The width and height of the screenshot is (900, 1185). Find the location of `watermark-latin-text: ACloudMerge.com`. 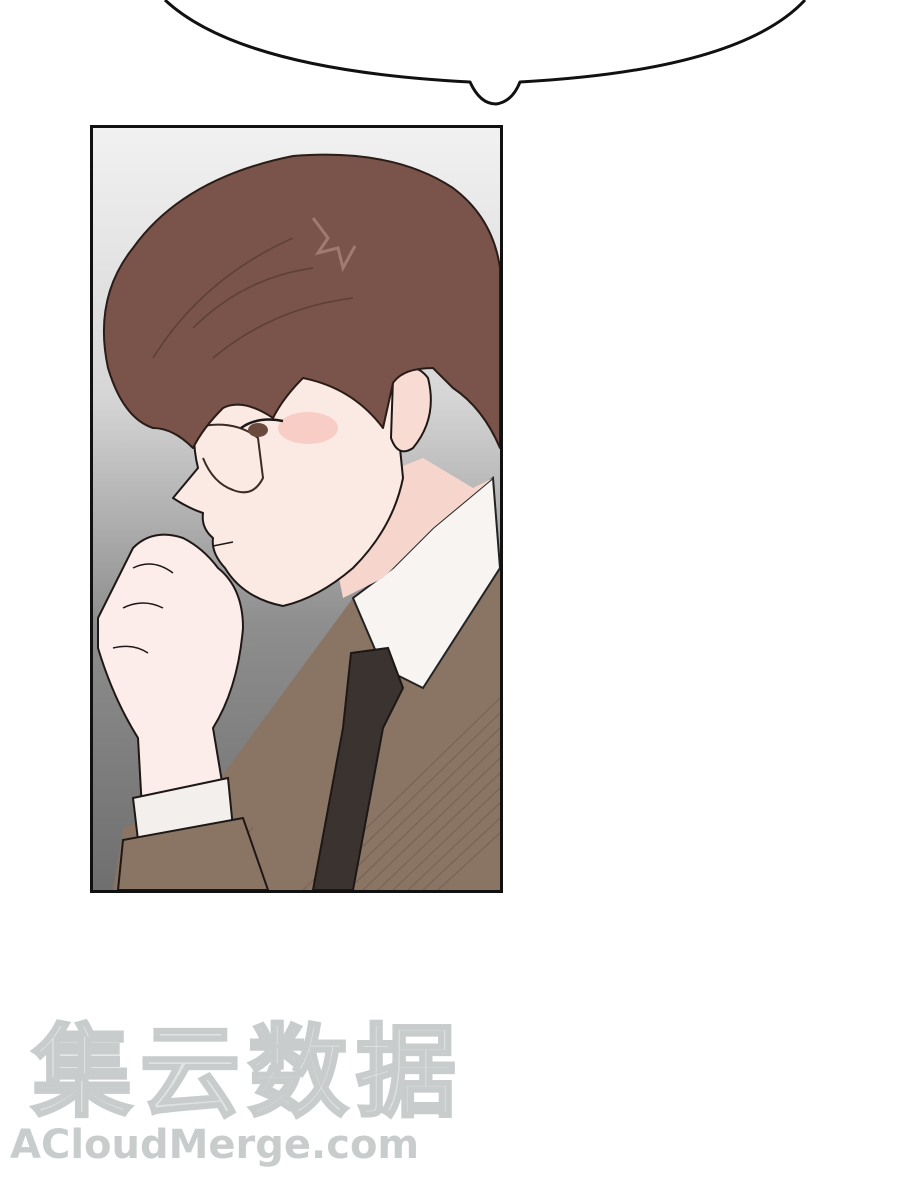

watermark-latin-text: ACloudMerge.com is located at coordinates (215, 1145).